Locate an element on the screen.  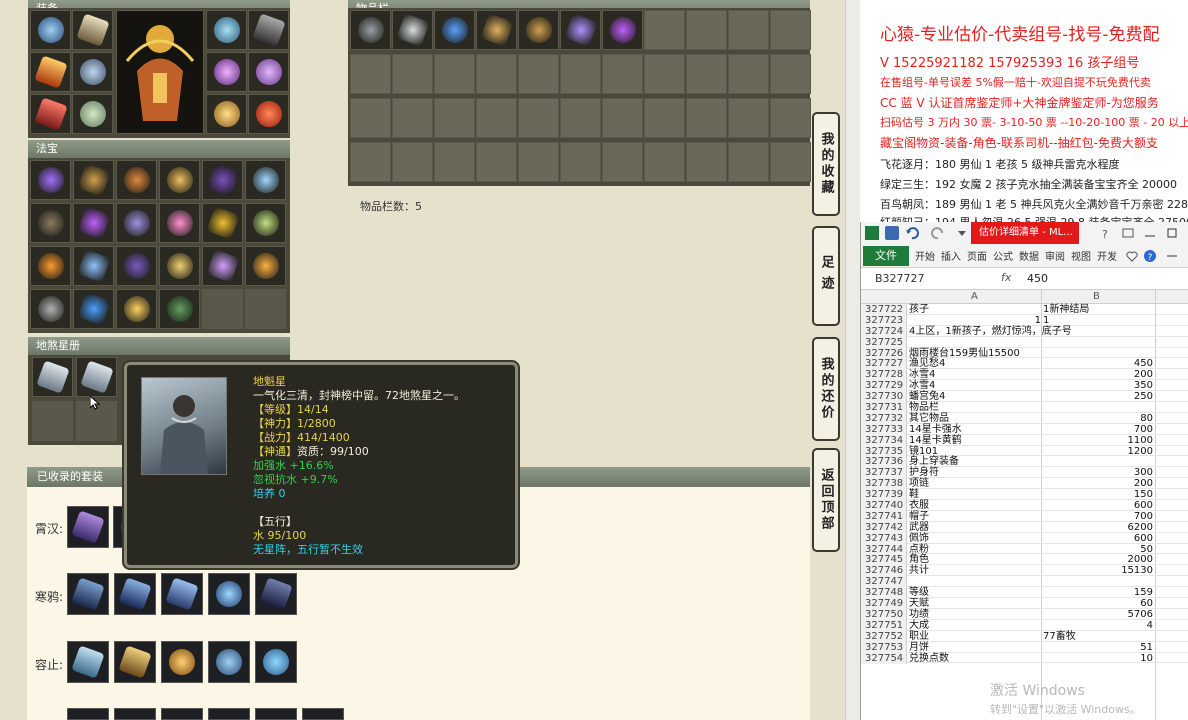
row-number: 327724 is located at coordinates (884, 331).